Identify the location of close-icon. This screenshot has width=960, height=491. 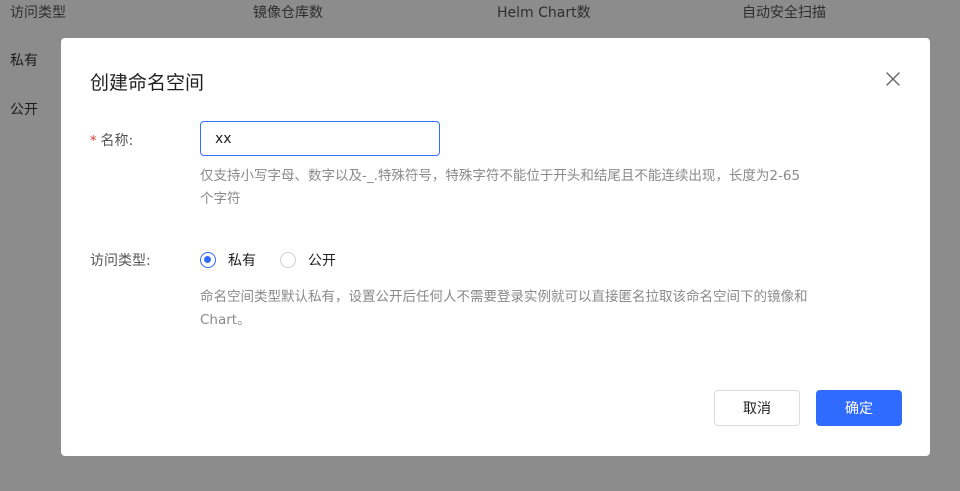
(893, 79).